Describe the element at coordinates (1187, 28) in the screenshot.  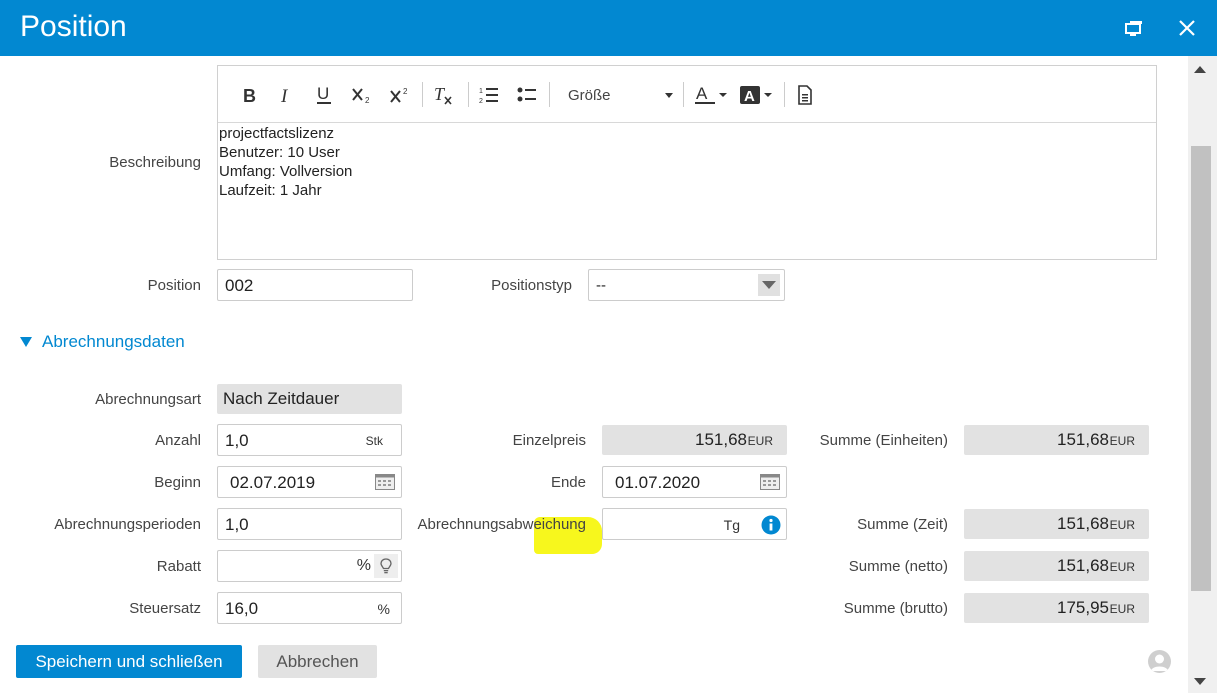
I see `close-icon` at that location.